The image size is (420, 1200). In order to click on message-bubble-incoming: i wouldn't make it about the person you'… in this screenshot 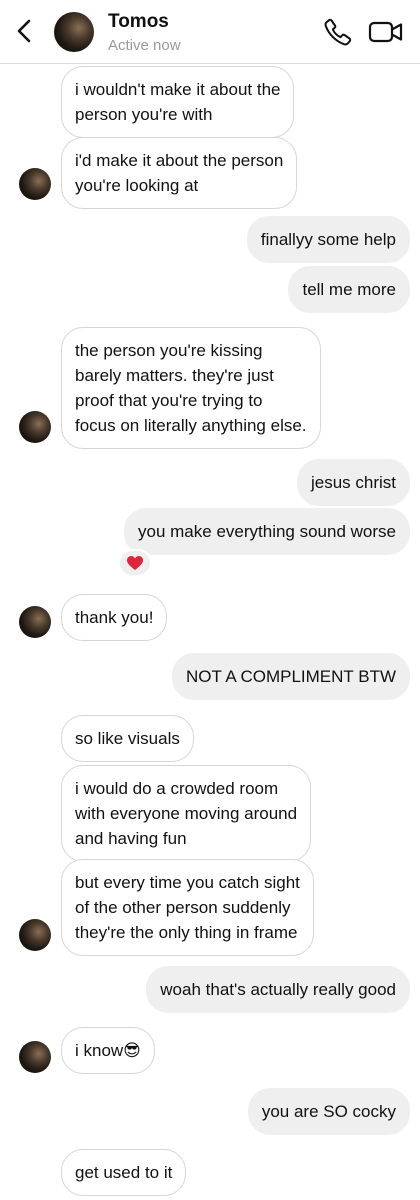, I will do `click(178, 102)`.